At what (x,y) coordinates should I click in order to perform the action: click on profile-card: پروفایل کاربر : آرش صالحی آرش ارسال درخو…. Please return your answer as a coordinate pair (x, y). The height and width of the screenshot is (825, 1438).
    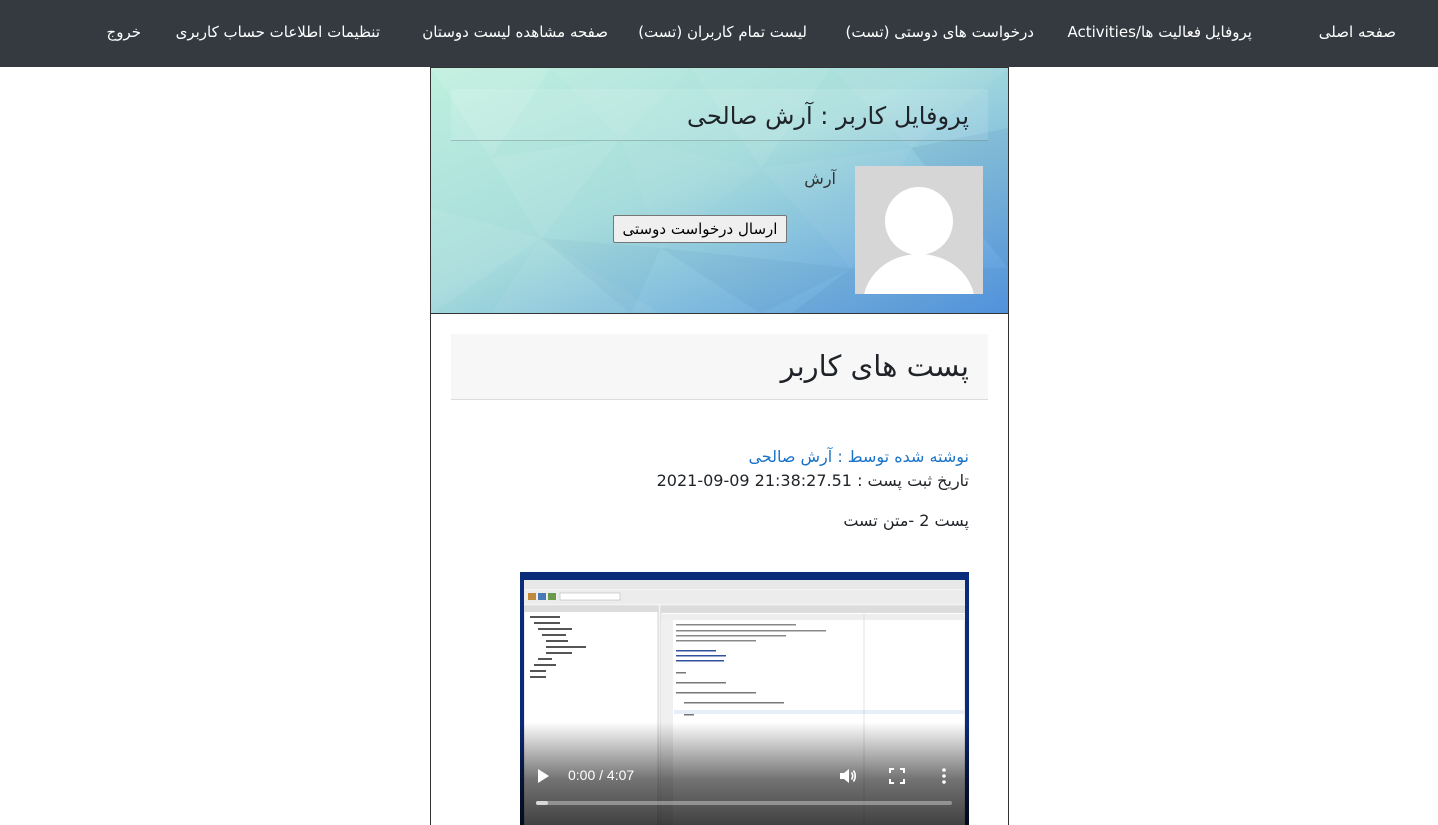
    Looking at the image, I should click on (719, 191).